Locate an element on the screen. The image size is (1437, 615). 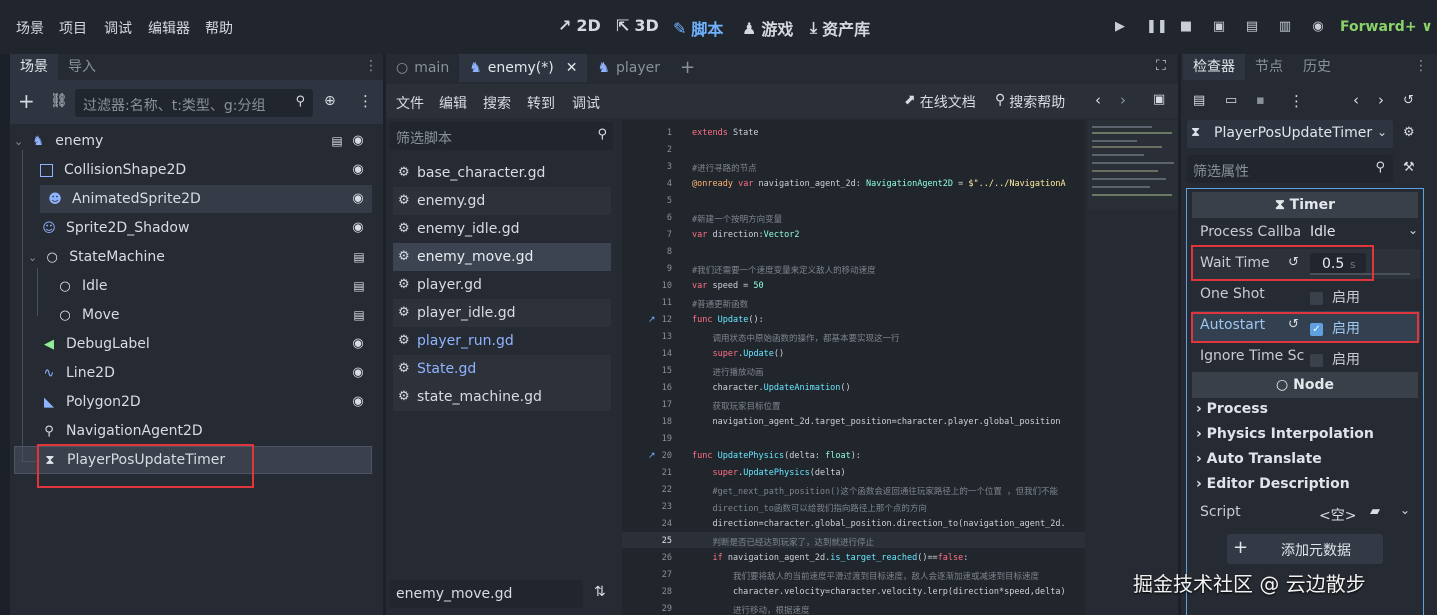
menu-scene: 场景 is located at coordinates (30, 28).